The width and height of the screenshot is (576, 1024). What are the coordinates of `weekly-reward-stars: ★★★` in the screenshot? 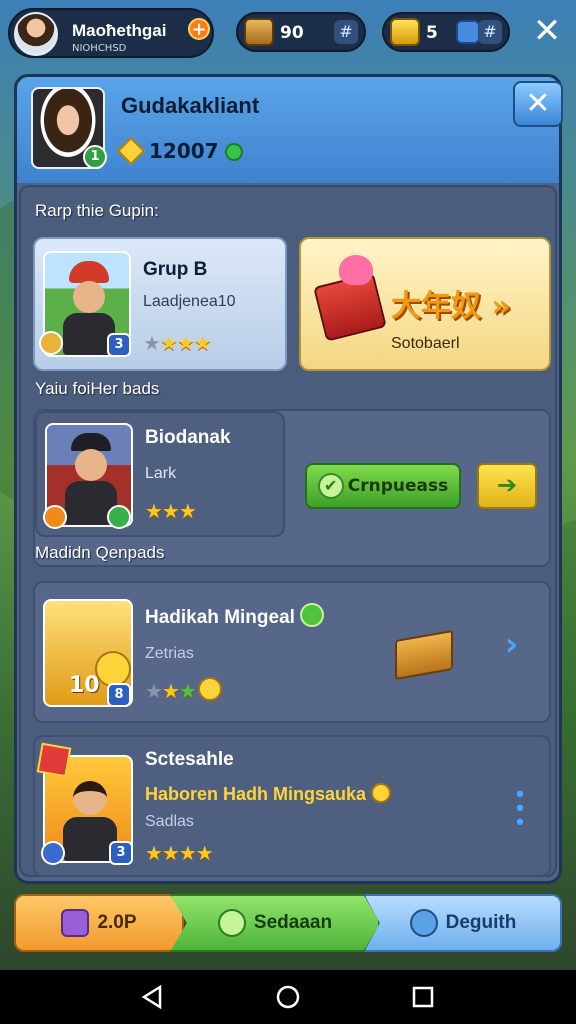 It's located at (183, 690).